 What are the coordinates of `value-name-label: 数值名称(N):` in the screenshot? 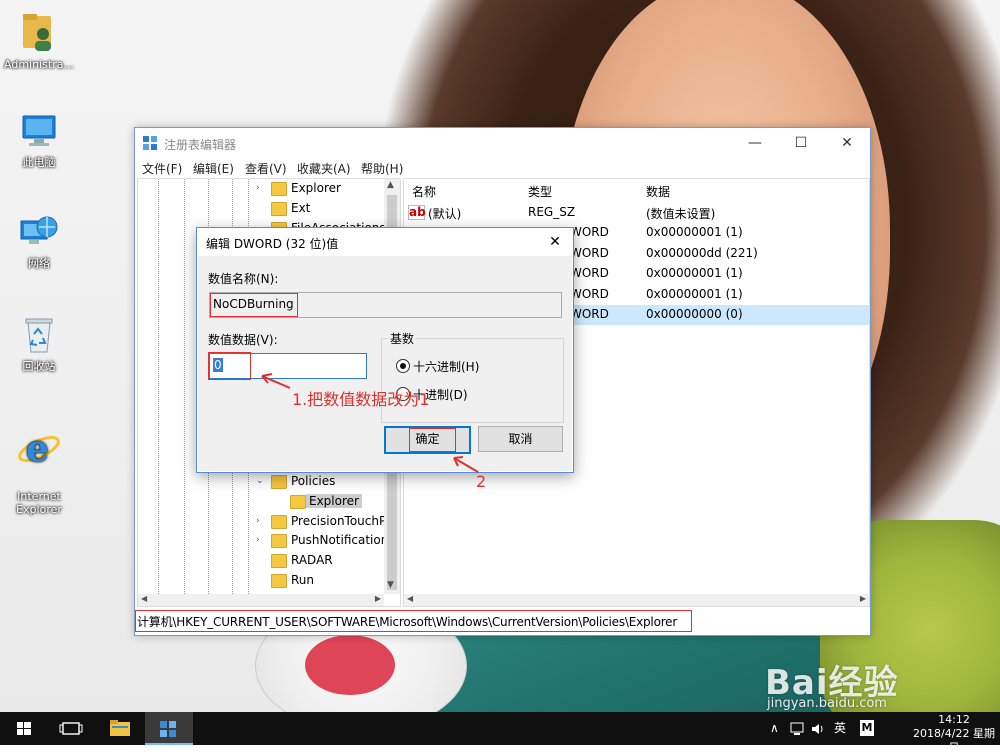 It's located at (243, 279).